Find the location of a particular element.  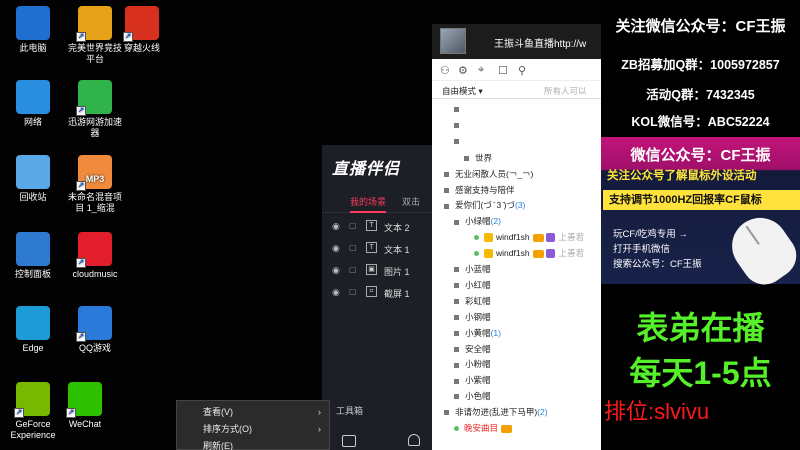

tree-label: 安全帽 is located at coordinates (478, 348).